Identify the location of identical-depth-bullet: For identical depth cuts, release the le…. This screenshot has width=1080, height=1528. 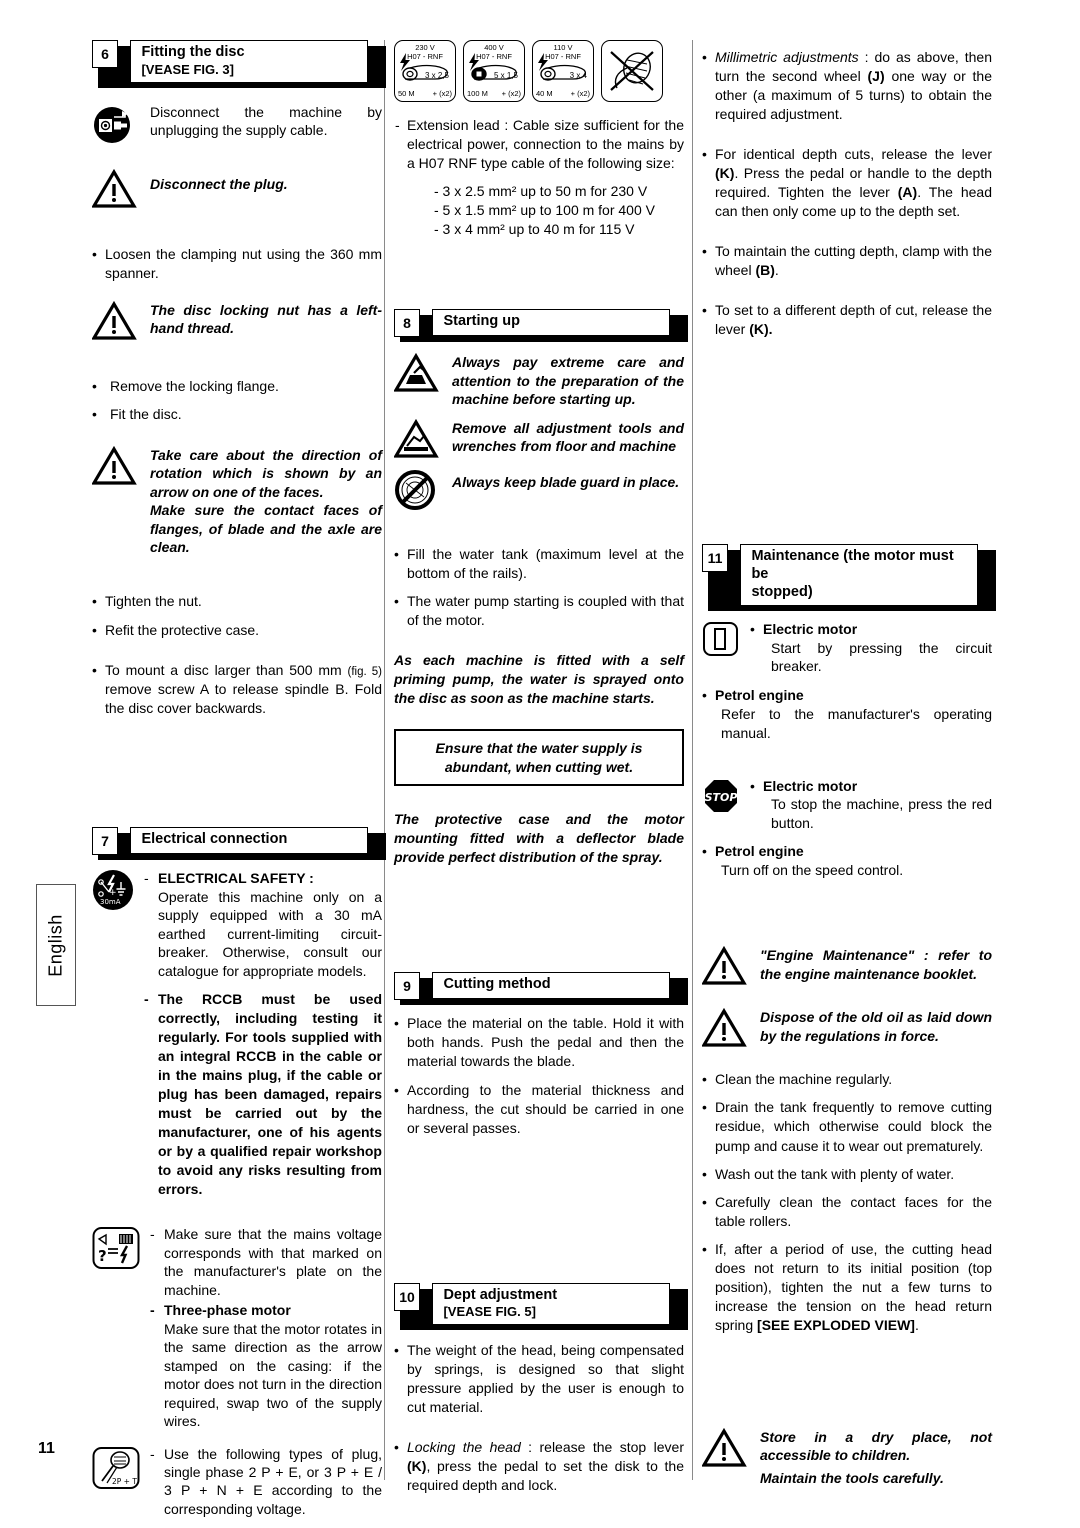
(847, 183).